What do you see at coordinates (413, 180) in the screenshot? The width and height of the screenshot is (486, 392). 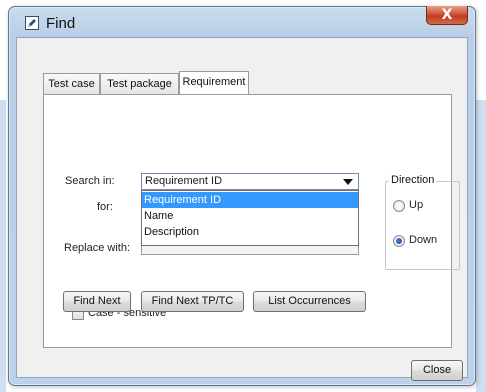 I see `direction-title: Direction` at bounding box center [413, 180].